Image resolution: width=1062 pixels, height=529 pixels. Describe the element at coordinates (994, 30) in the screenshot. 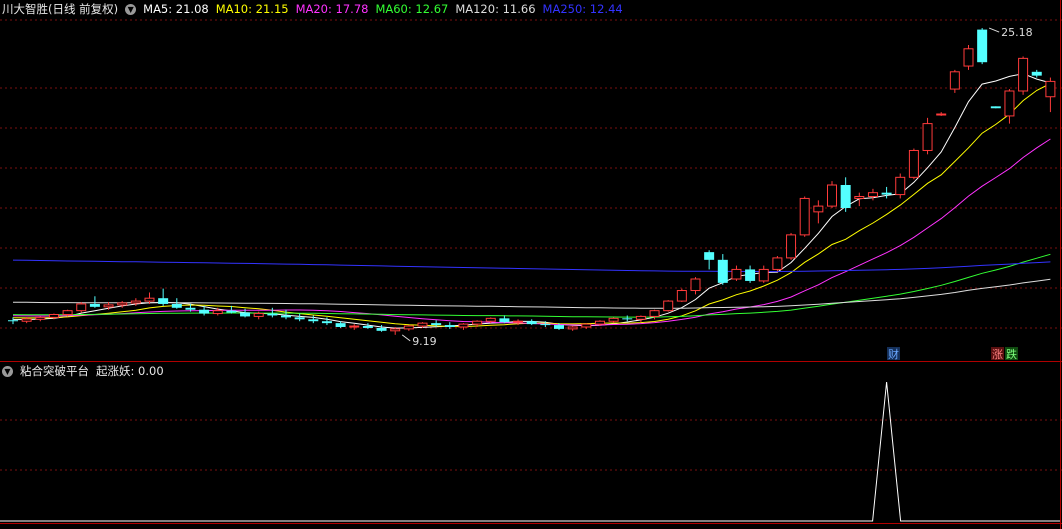

I see `high-pointer` at that location.